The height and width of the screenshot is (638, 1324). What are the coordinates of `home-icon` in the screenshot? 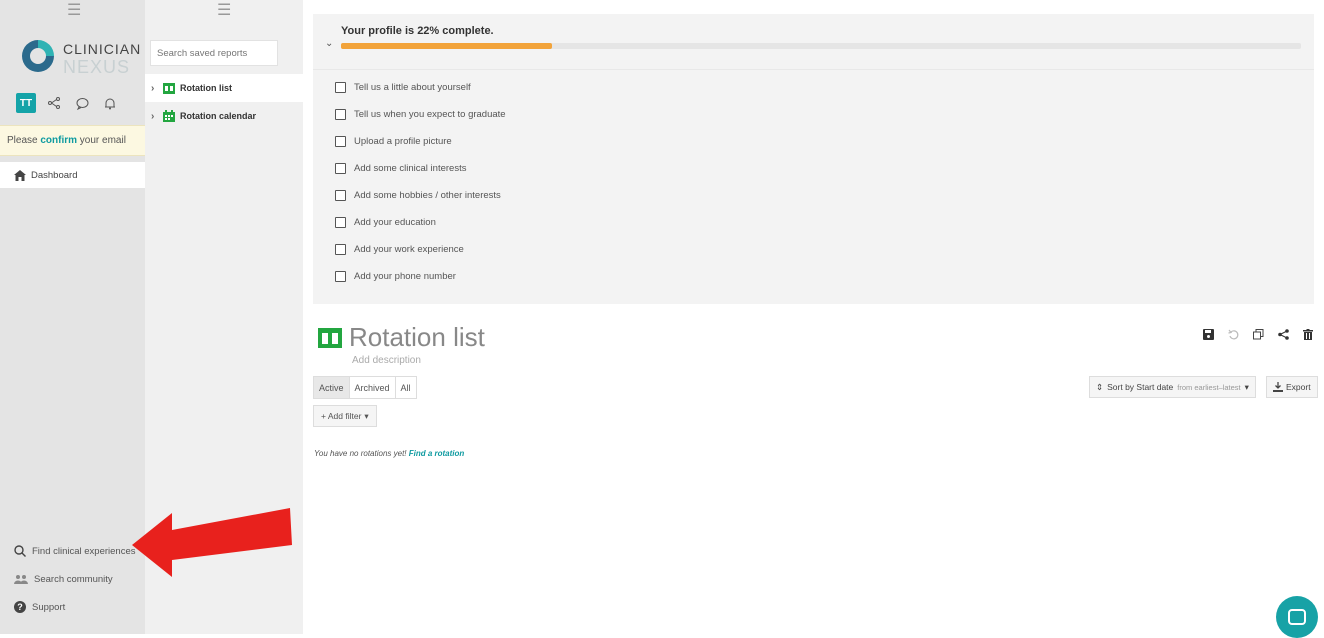 It's located at (20, 175).